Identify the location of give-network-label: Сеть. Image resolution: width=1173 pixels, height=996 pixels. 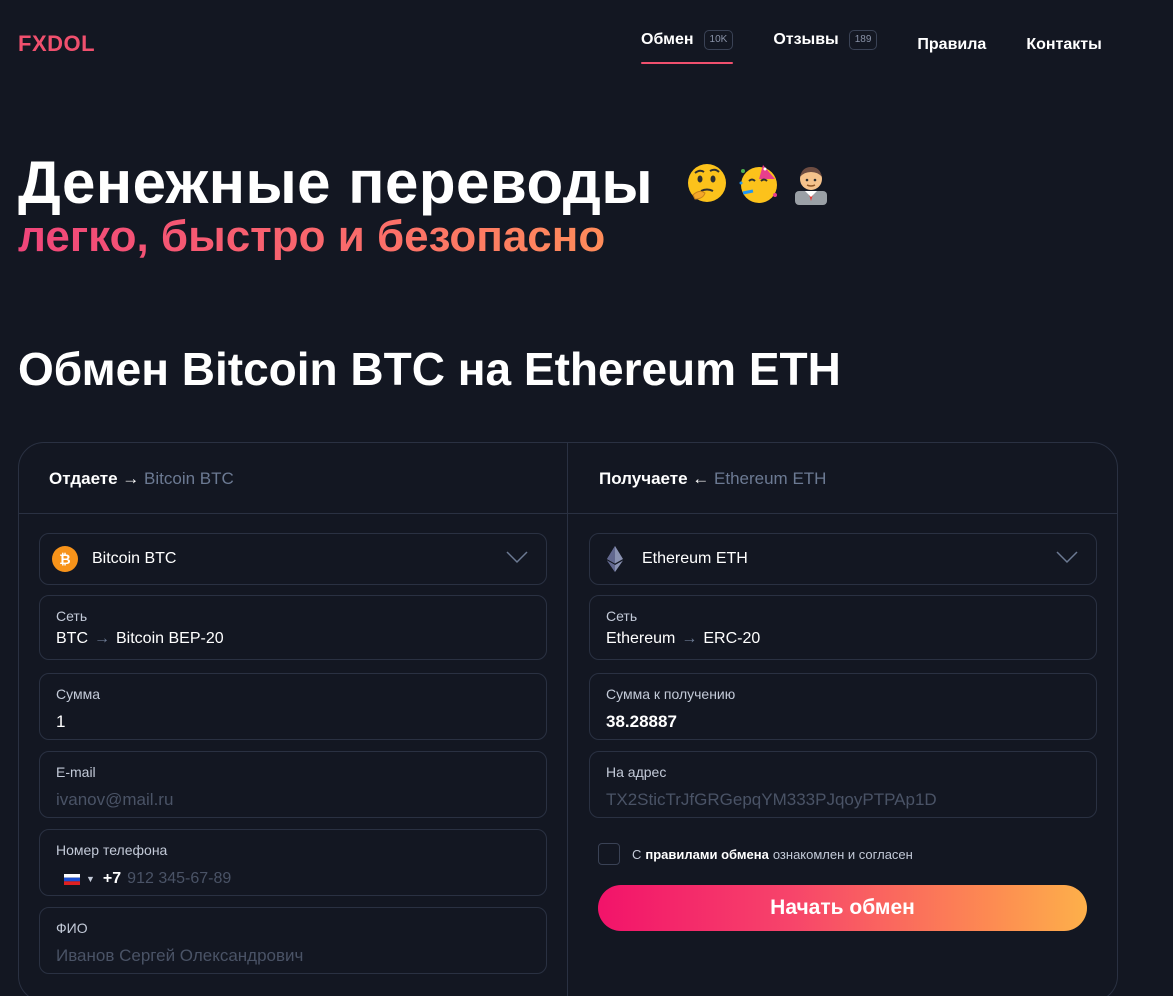
(72, 616).